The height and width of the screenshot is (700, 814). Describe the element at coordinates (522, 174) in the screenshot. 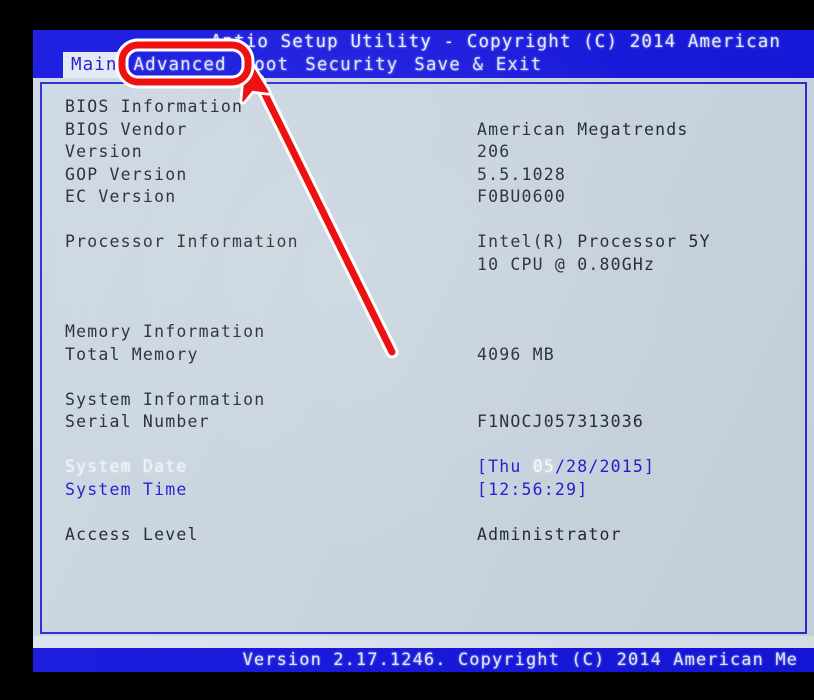

I see `gop-version-value: 5.5.1028` at that location.